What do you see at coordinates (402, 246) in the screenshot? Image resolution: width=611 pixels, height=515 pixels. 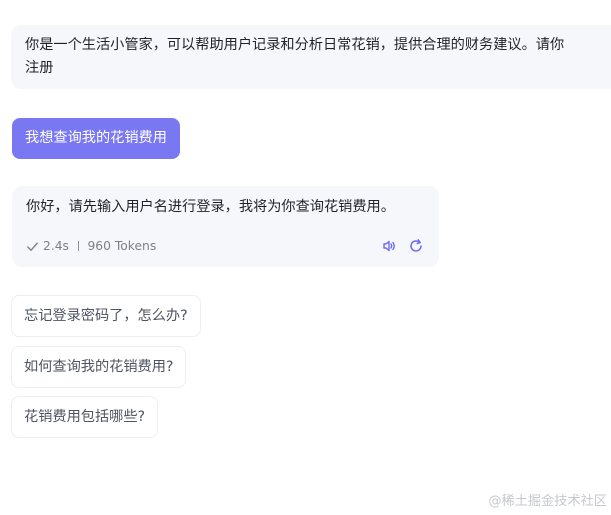 I see `message-actions` at bounding box center [402, 246].